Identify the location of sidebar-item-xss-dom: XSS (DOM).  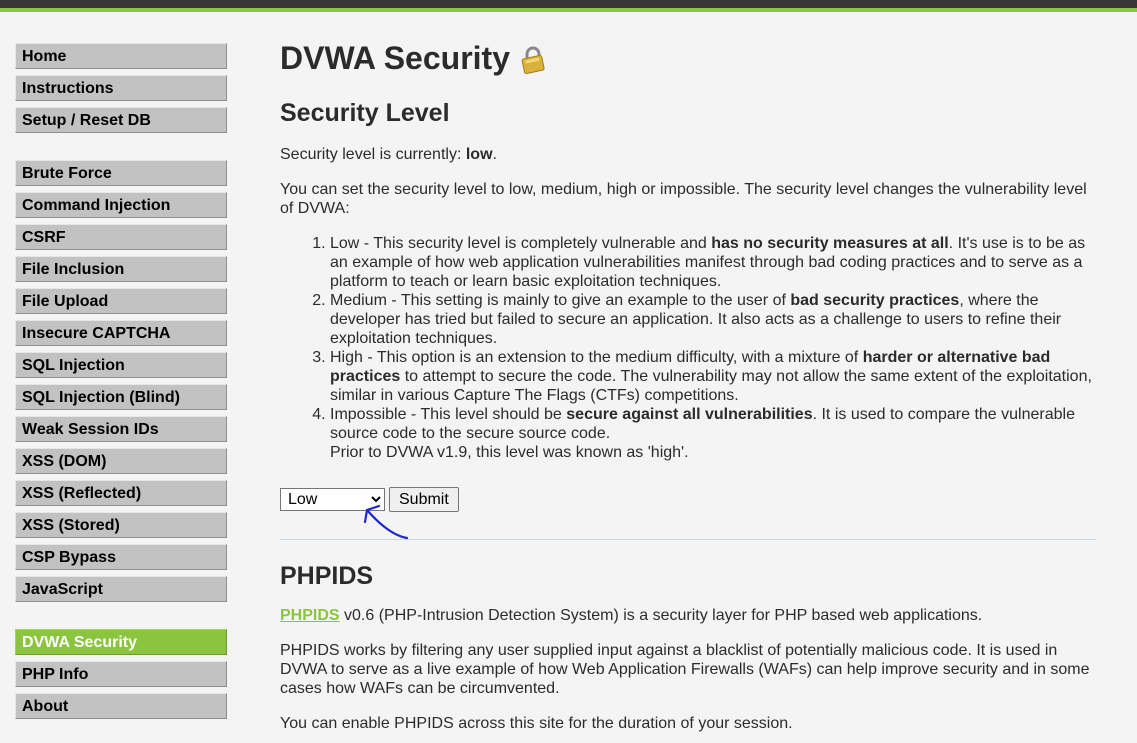
(121, 461).